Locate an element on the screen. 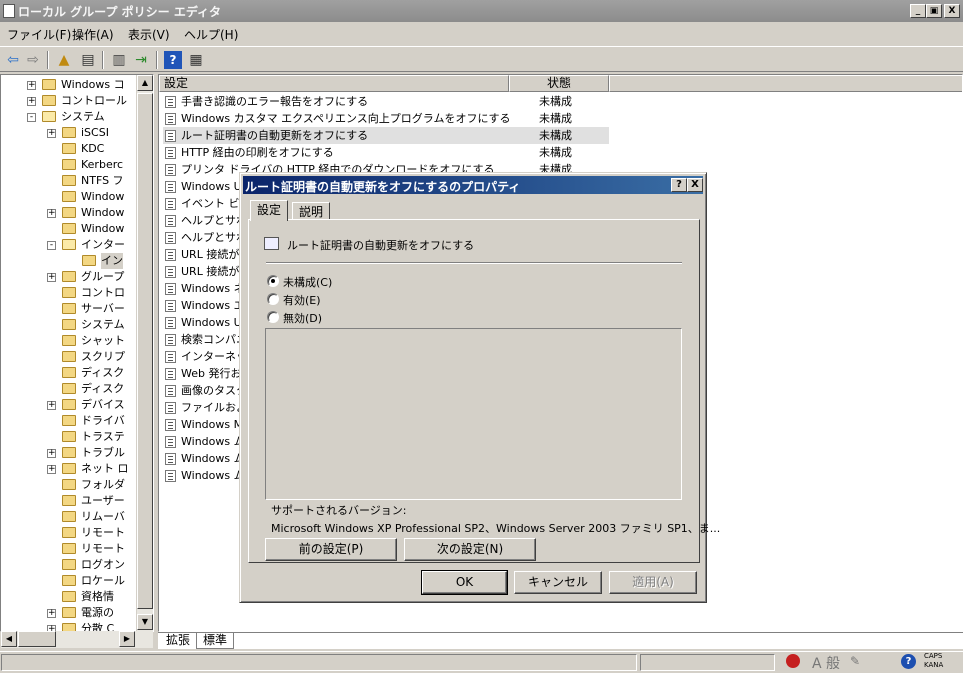 This screenshot has height=673, width=963. properties-icon: ▥ is located at coordinates (119, 60).